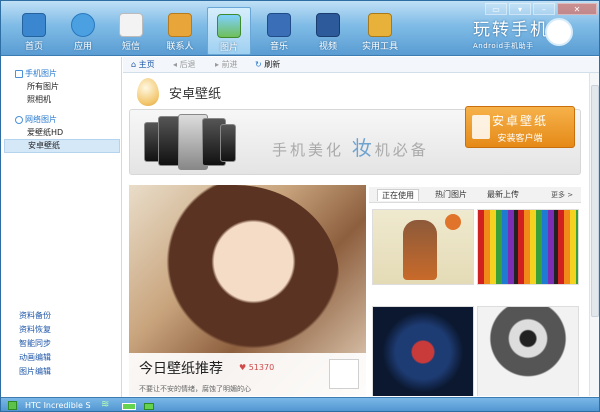 The image size is (600, 412). I want to click on sidebar-group-label: 手机图片, so click(41, 73).